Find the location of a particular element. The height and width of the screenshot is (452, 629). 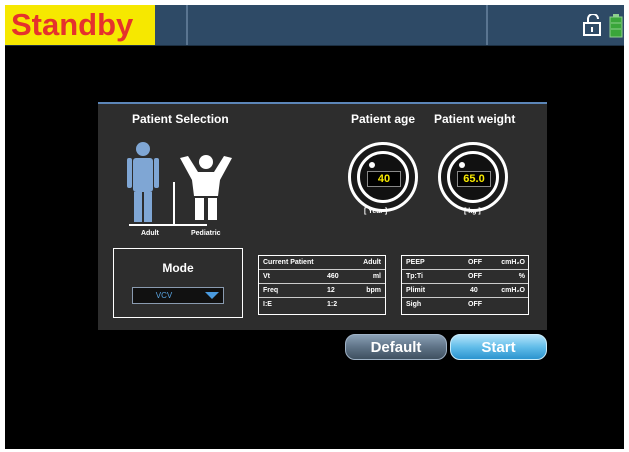

lock-open-icon is located at coordinates (592, 25).